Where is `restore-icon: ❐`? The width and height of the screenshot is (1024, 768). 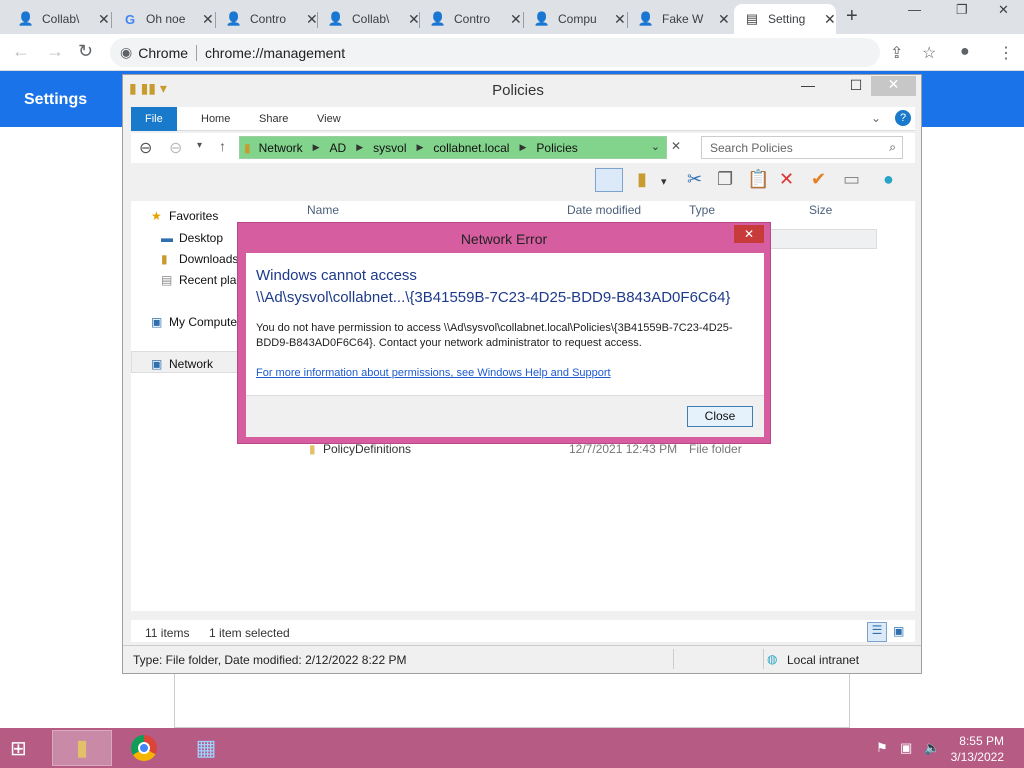
restore-icon: ❐ is located at coordinates (962, 10).